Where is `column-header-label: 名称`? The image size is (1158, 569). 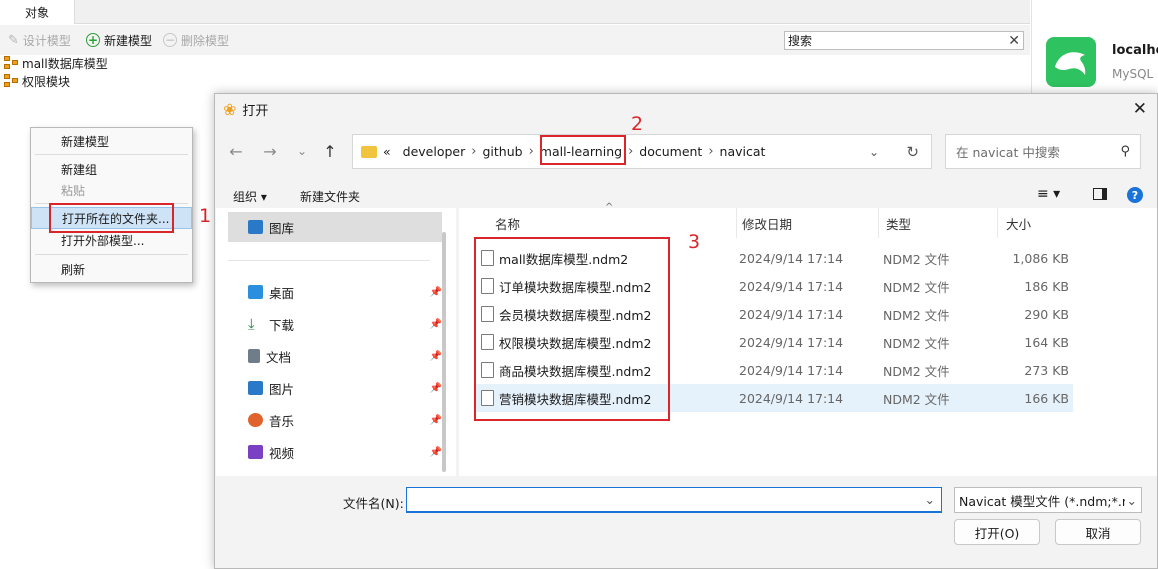 column-header-label: 名称 is located at coordinates (508, 224).